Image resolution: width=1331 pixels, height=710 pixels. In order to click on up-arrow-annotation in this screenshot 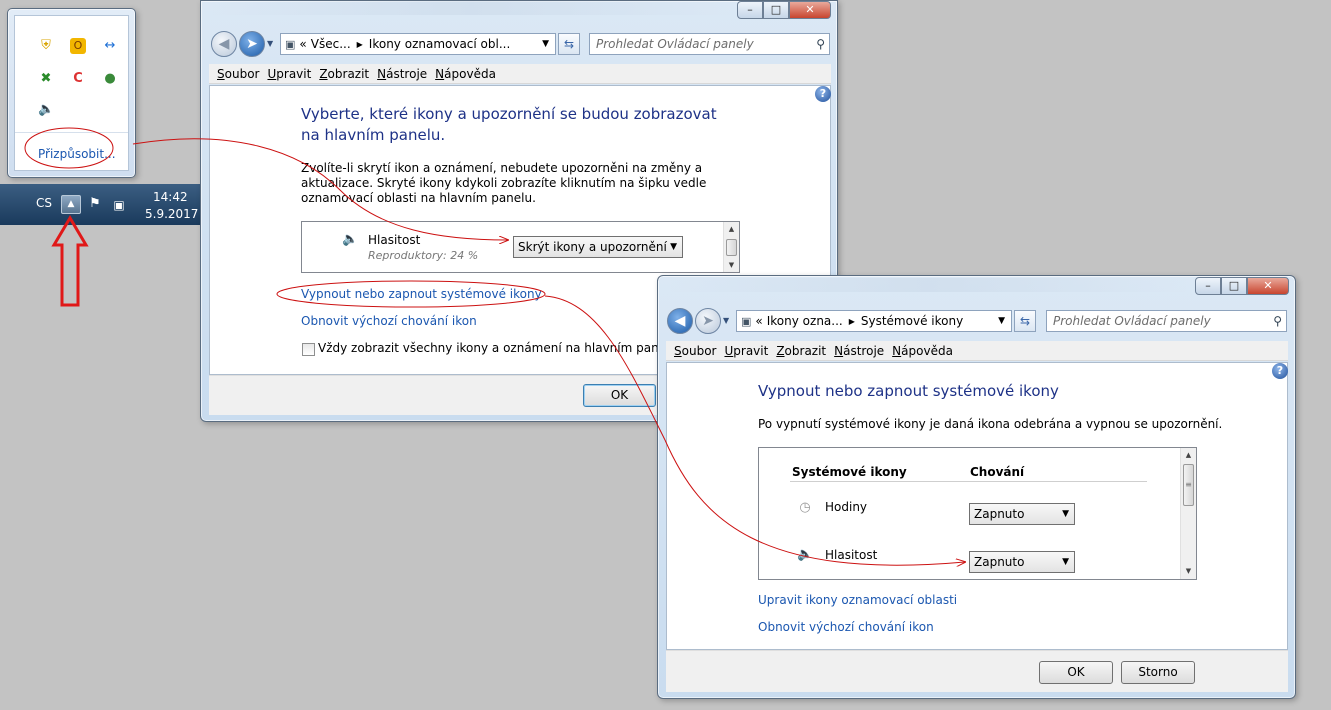, I will do `click(70, 261)`.